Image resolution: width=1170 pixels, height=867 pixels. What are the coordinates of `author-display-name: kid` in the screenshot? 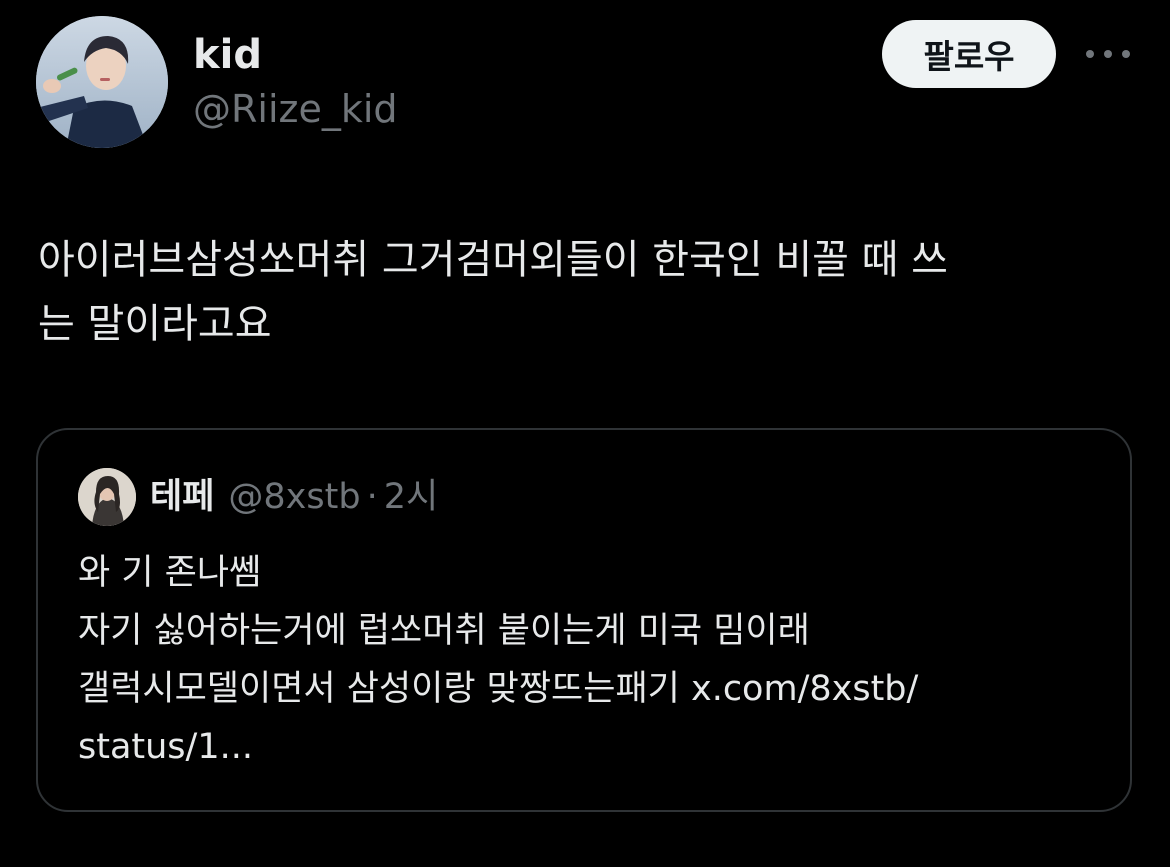 It's located at (227, 55).